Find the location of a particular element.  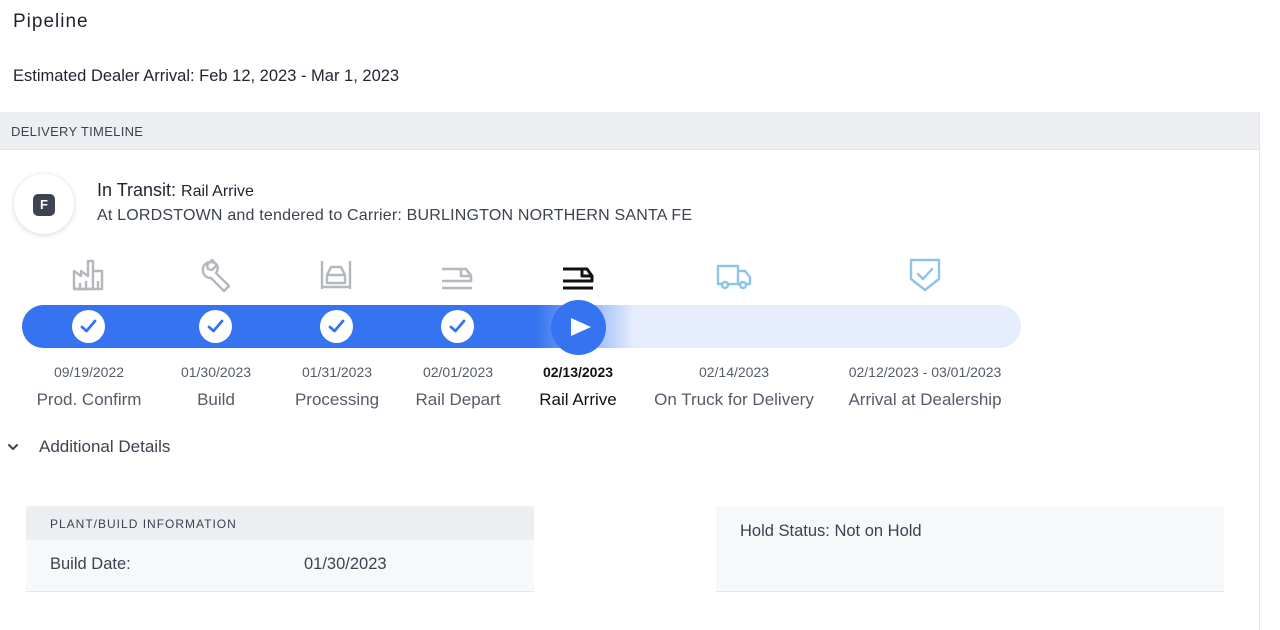

stage-date-current: 02/13/2023 is located at coordinates (578, 372).